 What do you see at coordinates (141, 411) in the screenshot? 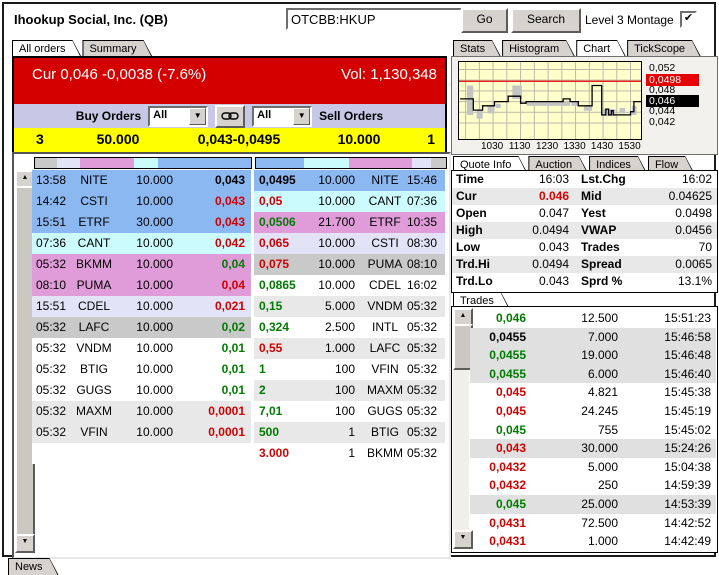
I see `bid-row: 05:32 MAXM 10.000 0,0001` at bounding box center [141, 411].